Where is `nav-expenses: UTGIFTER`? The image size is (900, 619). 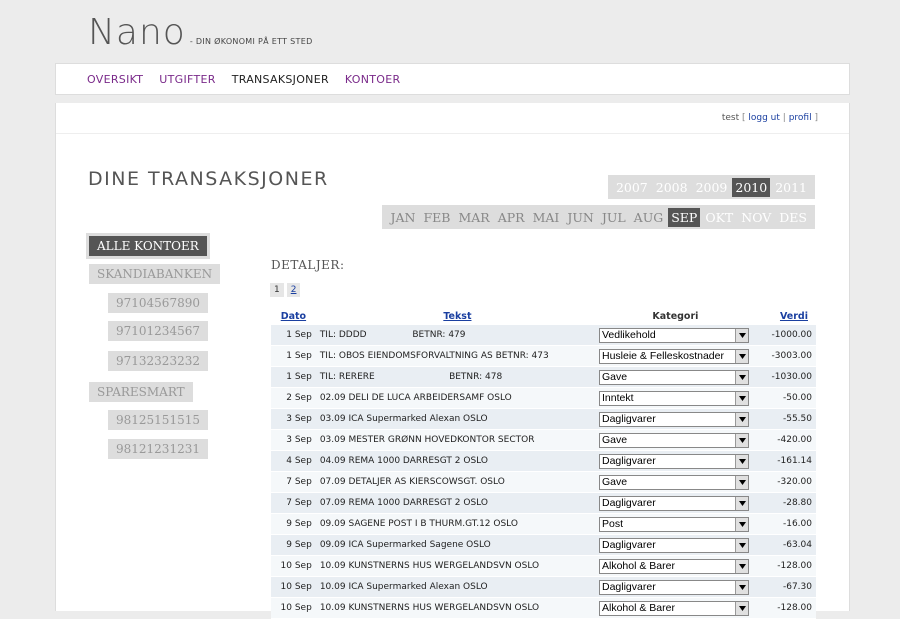
nav-expenses: UTGIFTER is located at coordinates (187, 79).